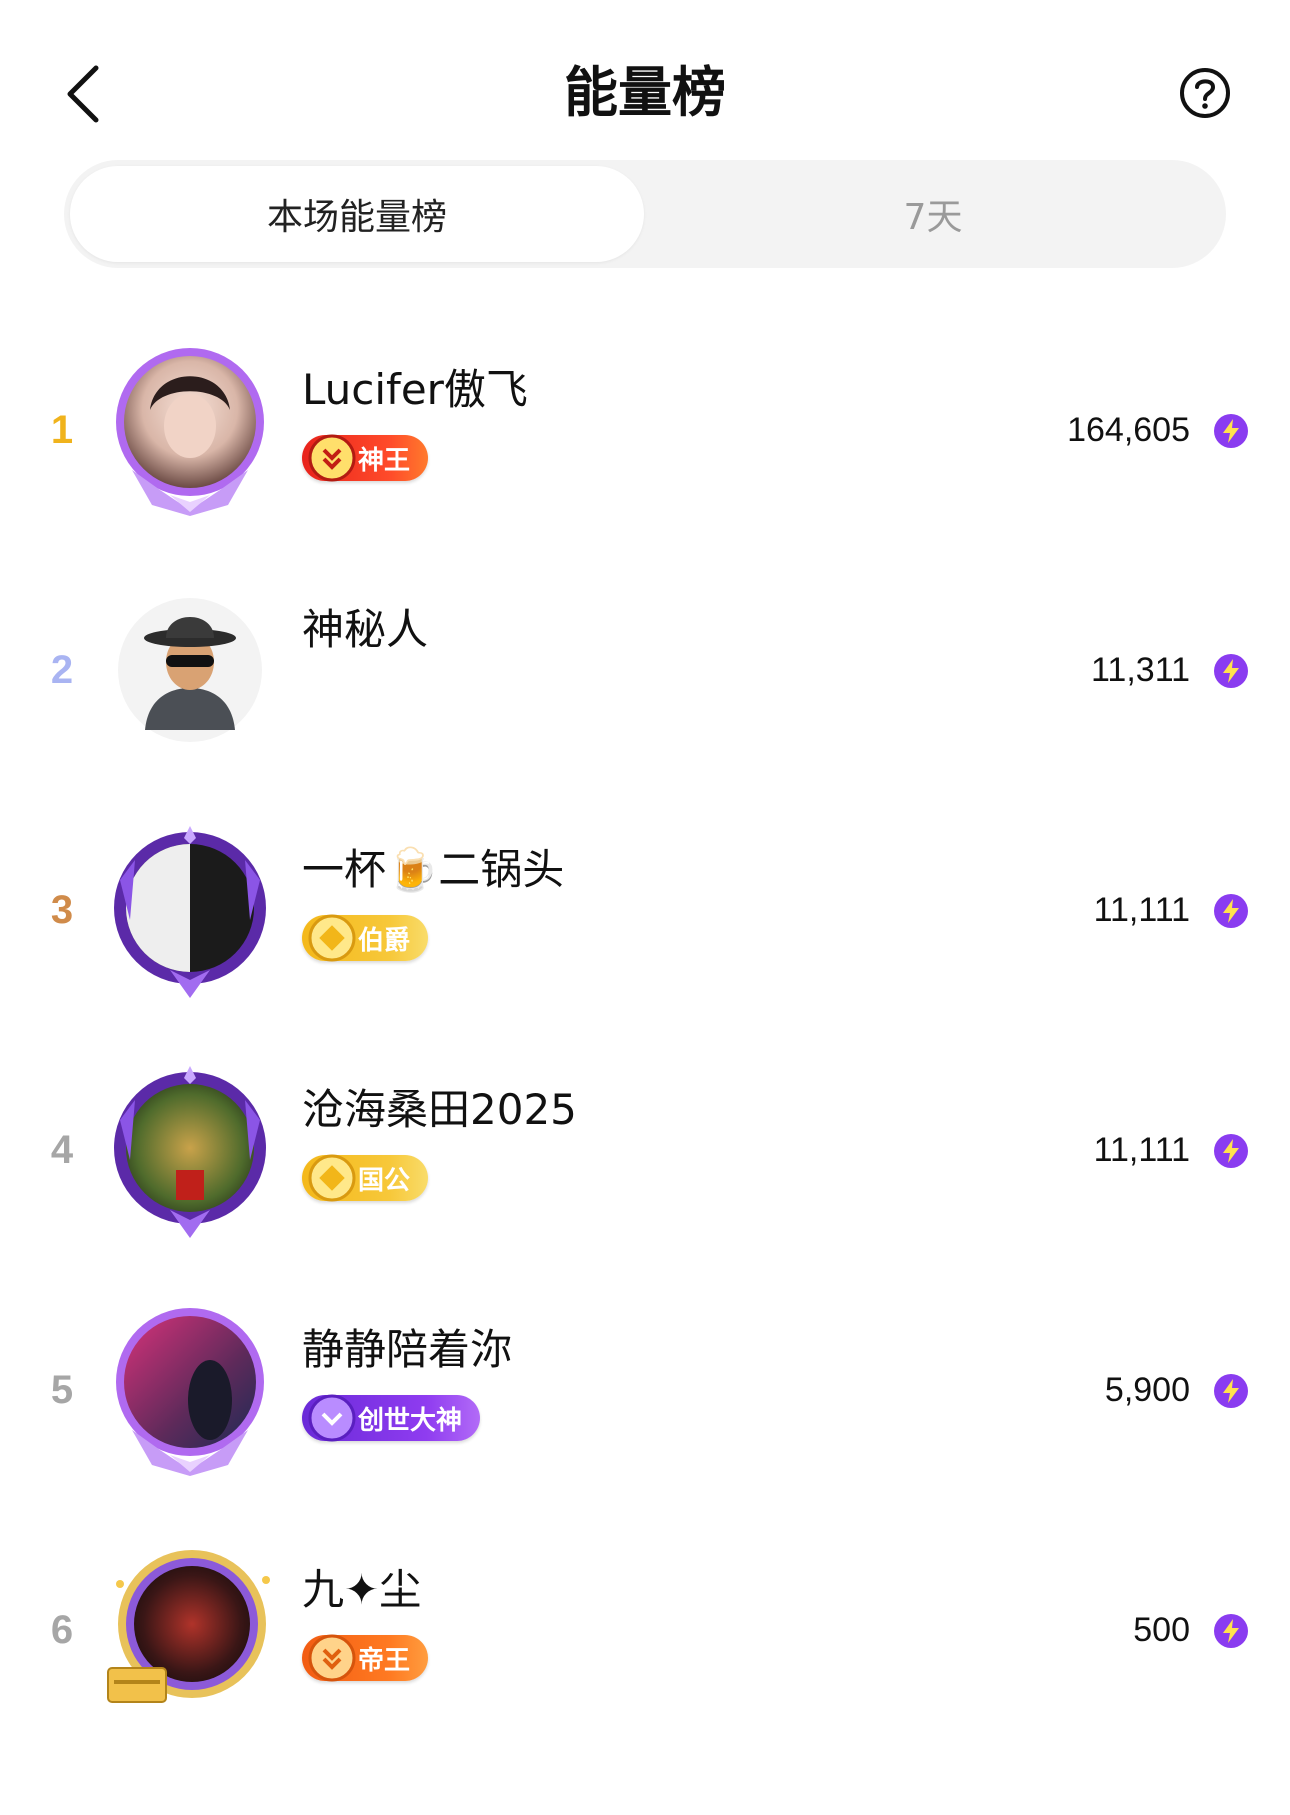 The image size is (1290, 1815). I want to click on page-title: 能量榜, so click(645, 92).